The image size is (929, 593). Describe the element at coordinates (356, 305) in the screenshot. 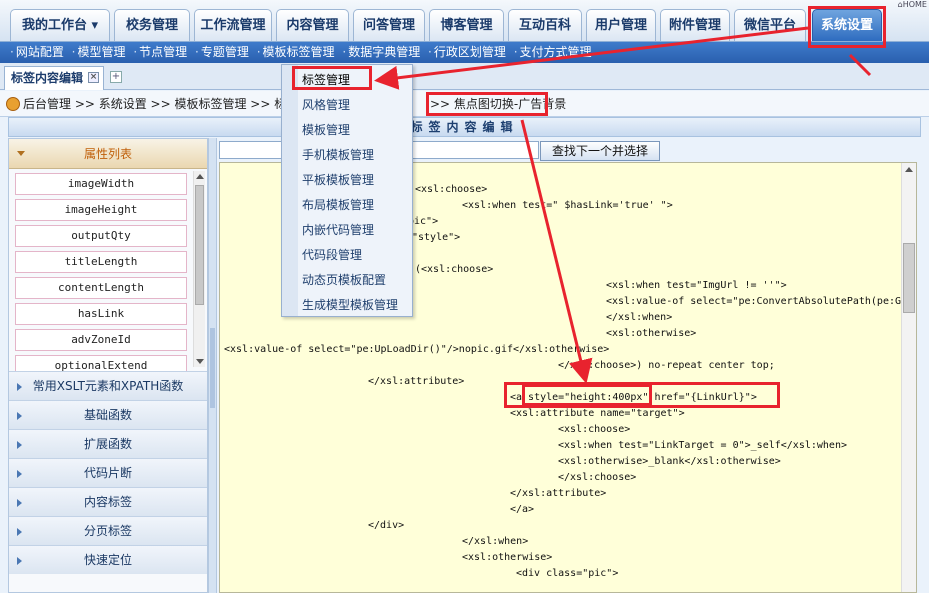

I see `menu-item-generate-model: 生成模型模板管理` at that location.